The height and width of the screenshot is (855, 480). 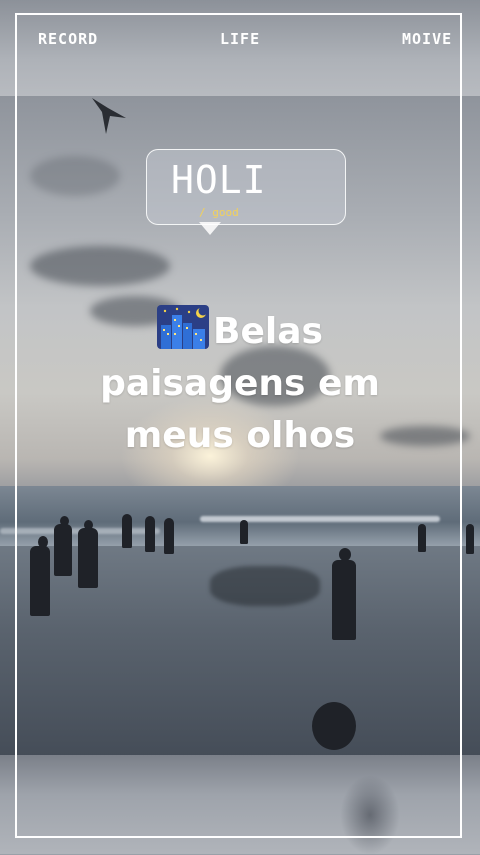 What do you see at coordinates (219, 180) in the screenshot?
I see `bubble-title: HOLI` at bounding box center [219, 180].